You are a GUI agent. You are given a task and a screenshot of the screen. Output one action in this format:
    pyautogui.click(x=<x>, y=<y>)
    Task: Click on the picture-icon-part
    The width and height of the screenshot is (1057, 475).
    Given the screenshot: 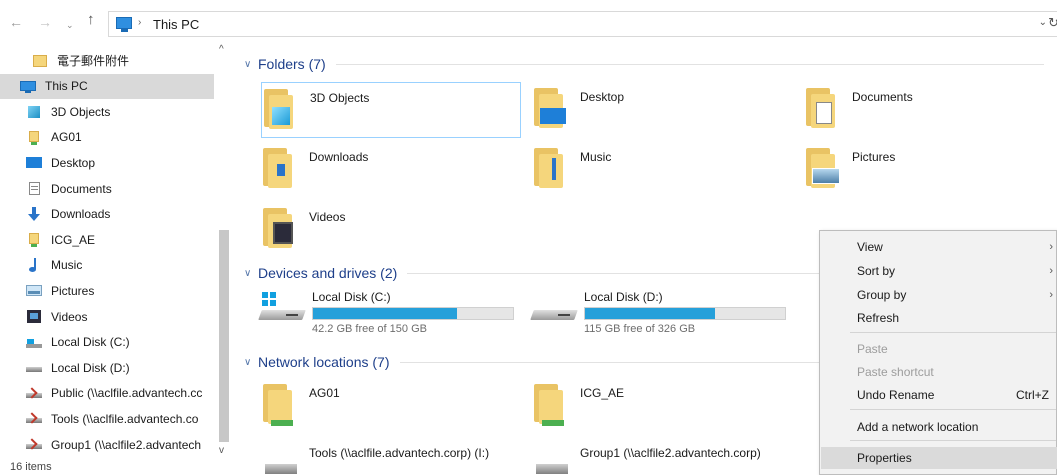 What is the action you would take?
    pyautogui.click(x=34, y=293)
    